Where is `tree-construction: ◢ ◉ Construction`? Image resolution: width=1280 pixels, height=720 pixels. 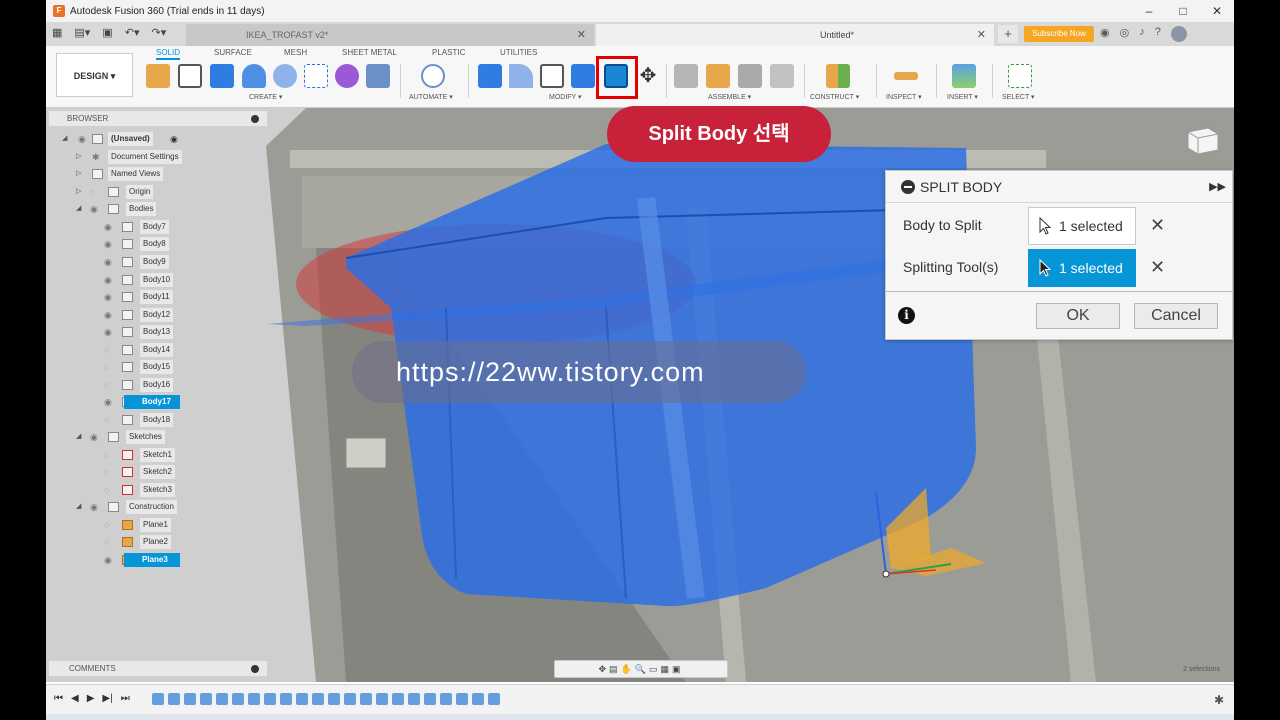
tree-construction: ◢ ◉ Construction is located at coordinates (171, 507).